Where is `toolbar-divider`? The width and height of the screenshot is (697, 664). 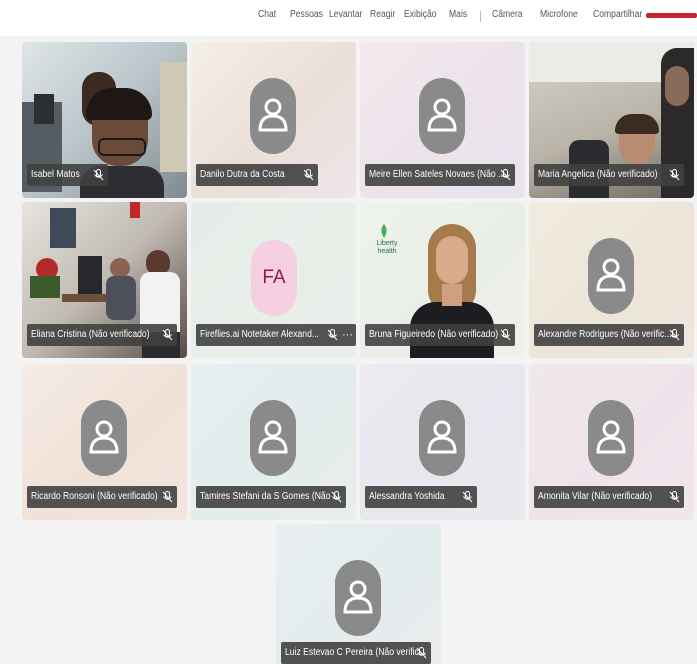
toolbar-divider is located at coordinates (480, 16).